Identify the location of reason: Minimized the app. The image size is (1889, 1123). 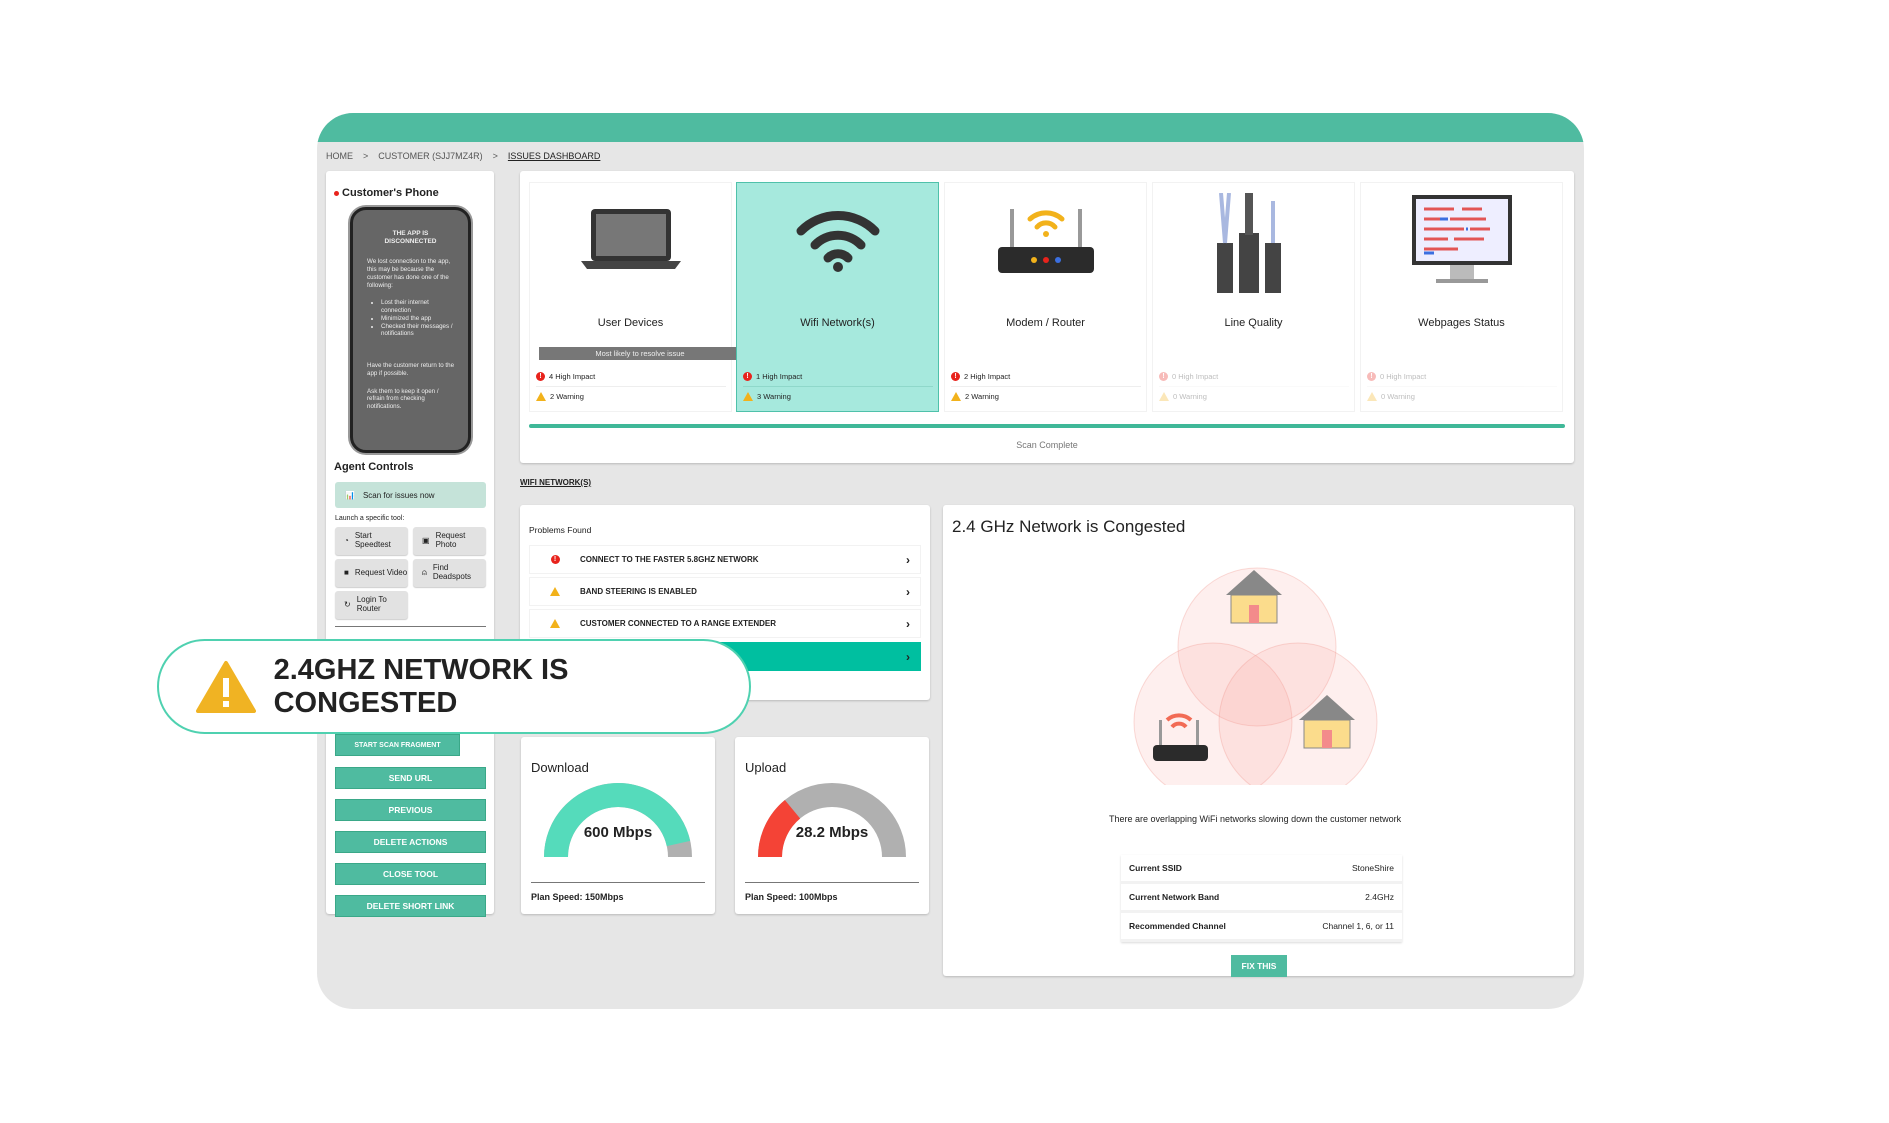
(417, 319).